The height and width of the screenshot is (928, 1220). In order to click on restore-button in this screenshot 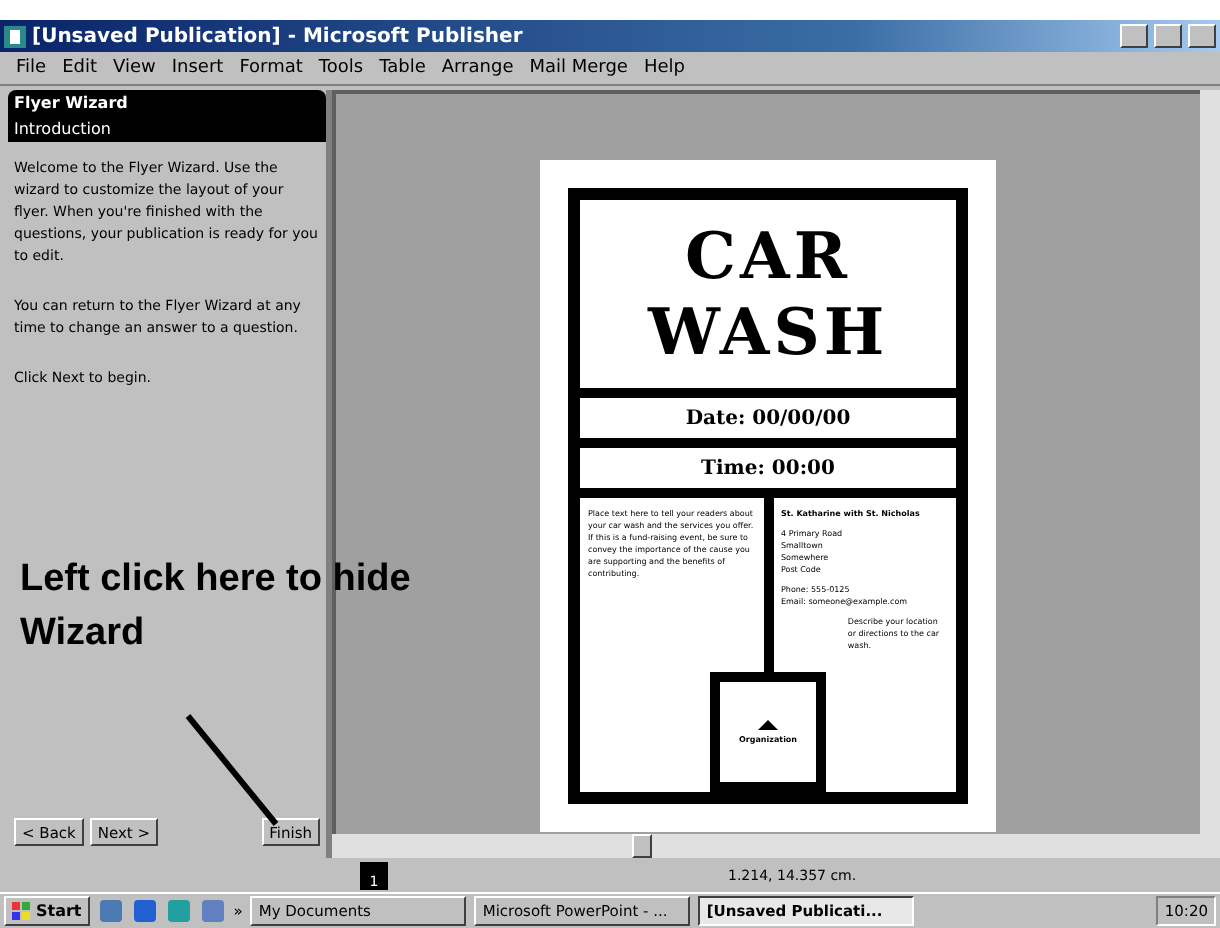, I will do `click(1168, 36)`.